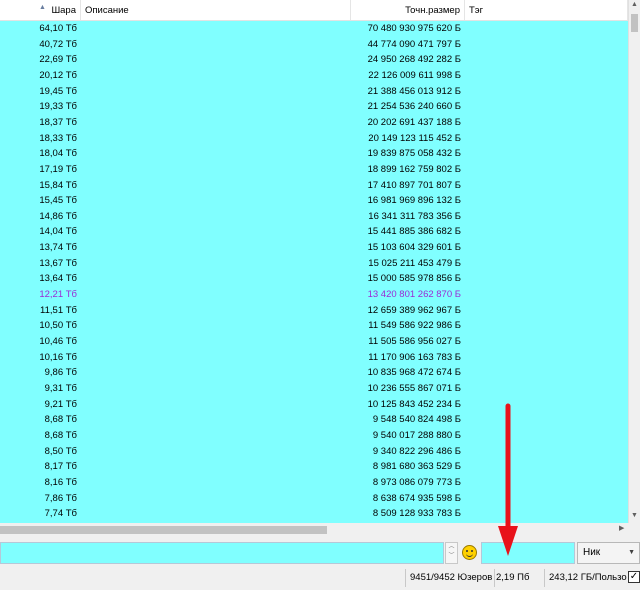 The image size is (640, 590). Describe the element at coordinates (416, 482) in the screenshot. I see `exact-size-cell: 8 973 086 079 773 Б` at that location.